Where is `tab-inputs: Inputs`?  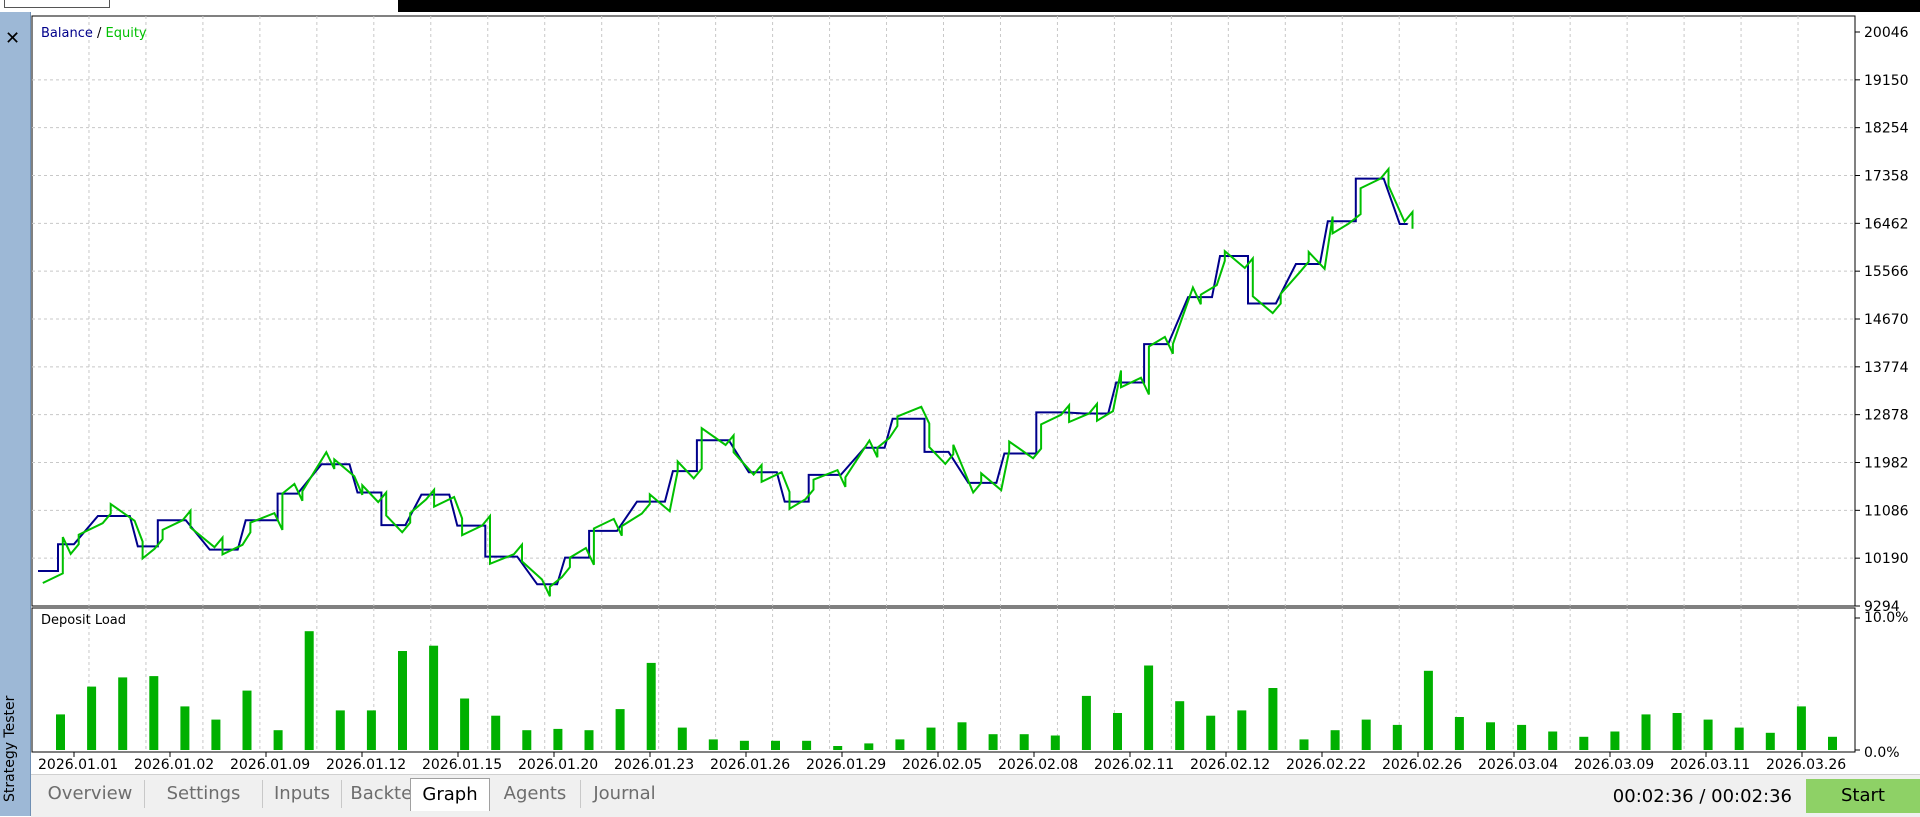 tab-inputs: Inputs is located at coordinates (302, 794).